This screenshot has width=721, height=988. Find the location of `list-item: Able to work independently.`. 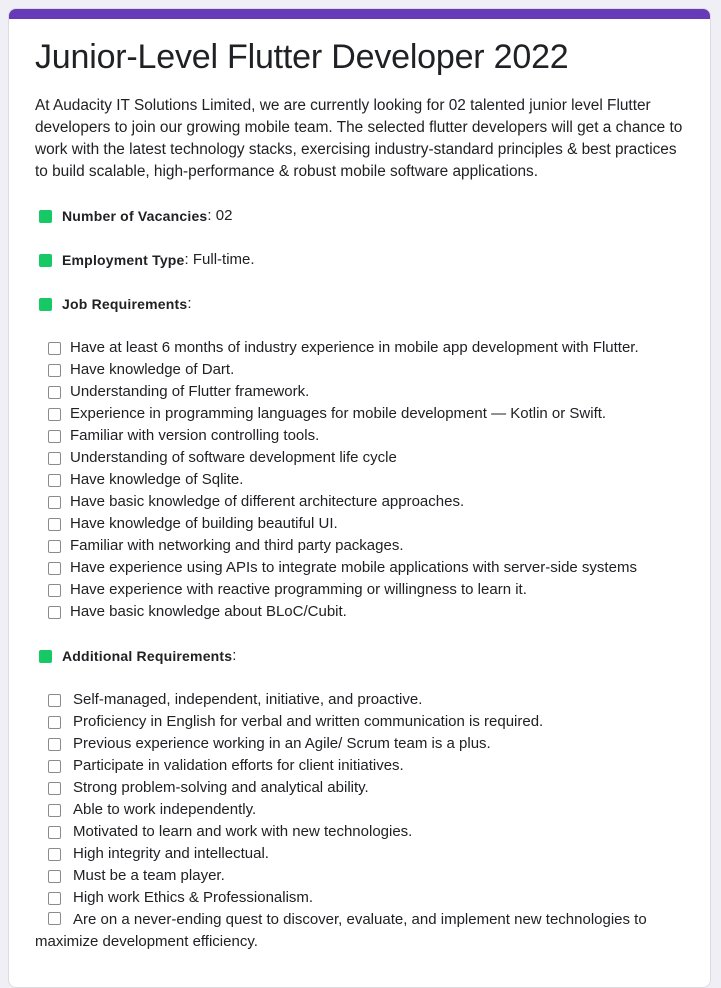

list-item: Able to work independently. is located at coordinates (359, 810).